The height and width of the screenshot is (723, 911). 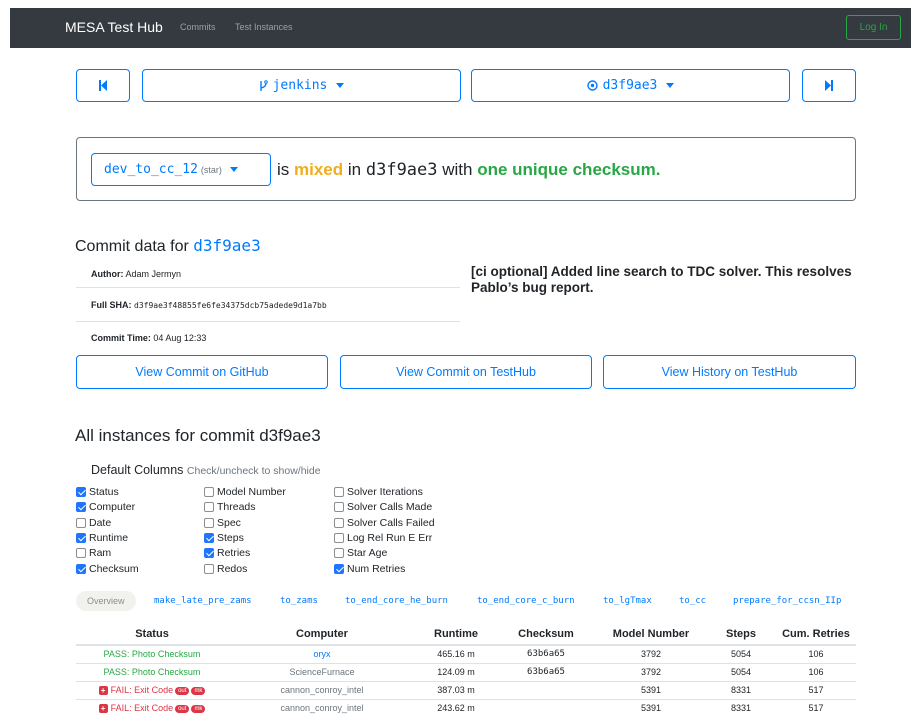 What do you see at coordinates (182, 709) in the screenshot?
I see `pill-out: out` at bounding box center [182, 709].